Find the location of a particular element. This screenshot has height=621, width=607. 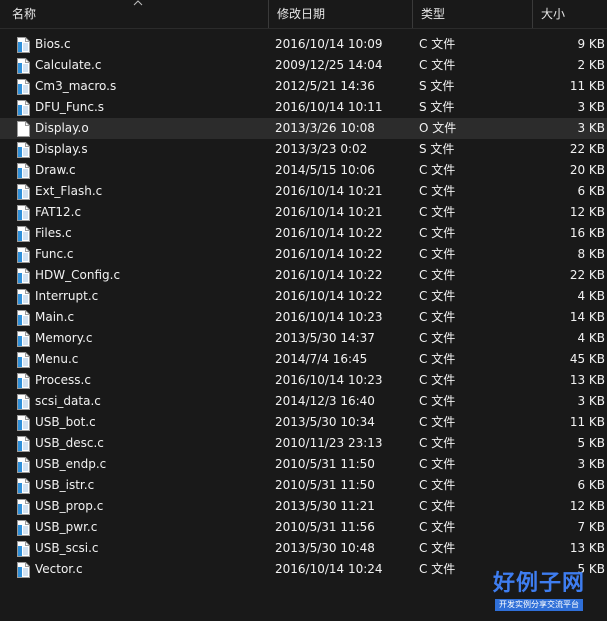

file-name: USB_istr.c is located at coordinates (65, 485).